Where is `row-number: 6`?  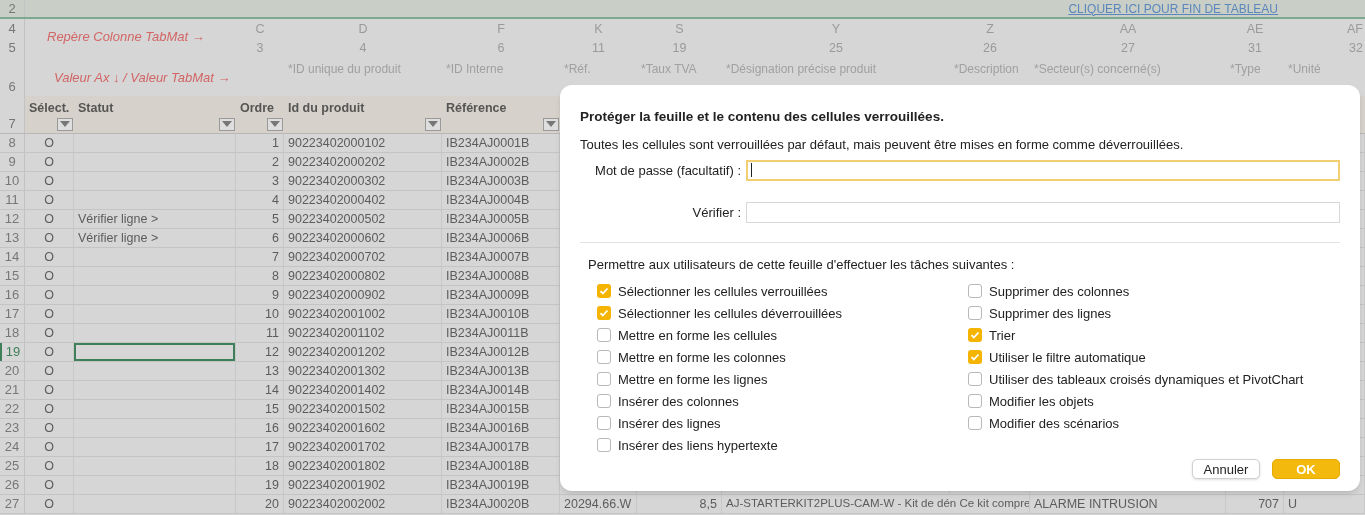
row-number: 6 is located at coordinates (12, 86).